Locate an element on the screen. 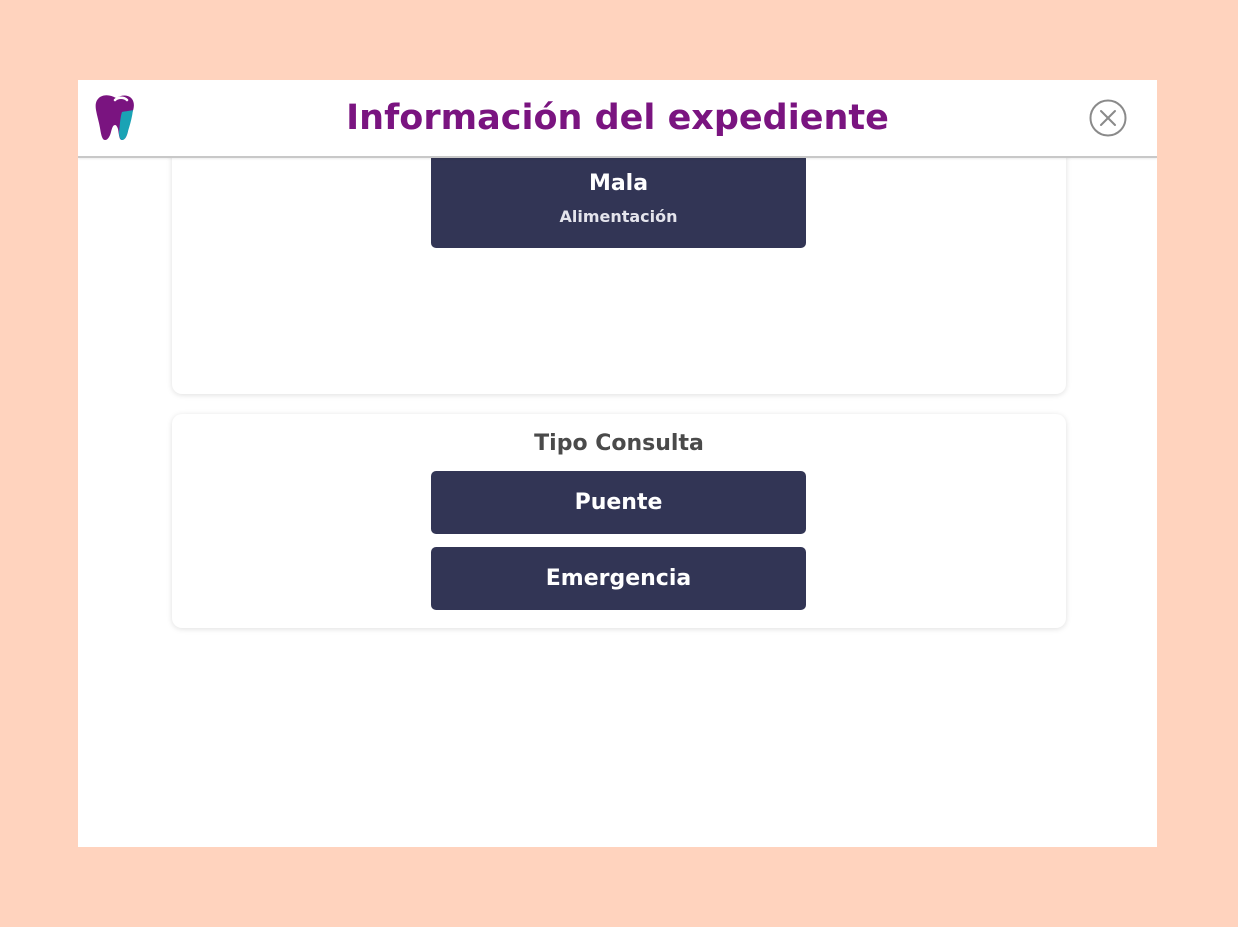  consult-type-title: Tipo Consulta is located at coordinates (619, 443).